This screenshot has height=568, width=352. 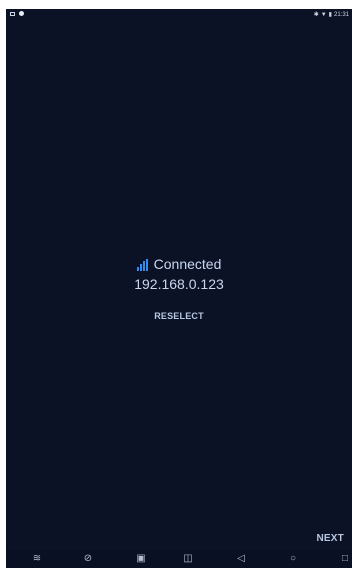 What do you see at coordinates (323, 14) in the screenshot?
I see `wifi-status-icon: ▼` at bounding box center [323, 14].